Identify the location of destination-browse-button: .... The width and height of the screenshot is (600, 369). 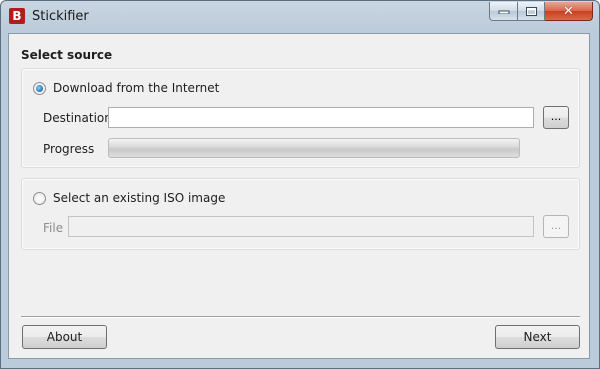
(556, 117).